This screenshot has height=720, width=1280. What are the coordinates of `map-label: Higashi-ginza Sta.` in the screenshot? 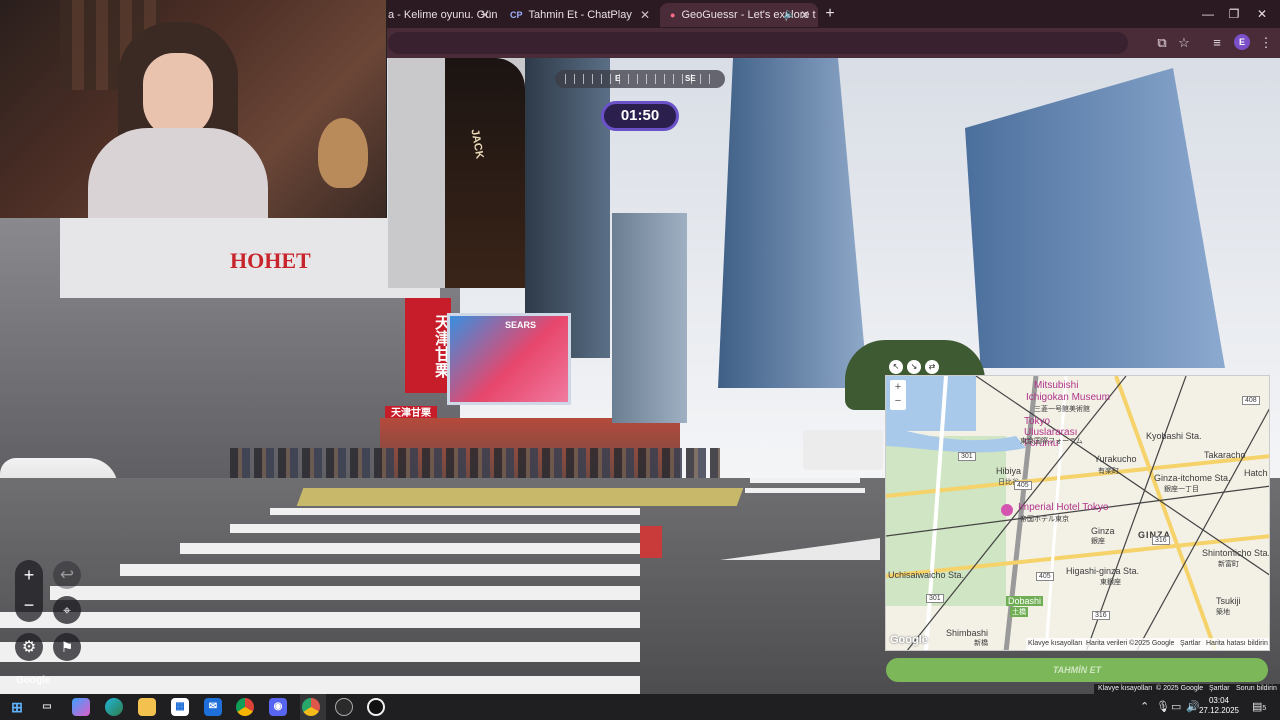 It's located at (1103, 571).